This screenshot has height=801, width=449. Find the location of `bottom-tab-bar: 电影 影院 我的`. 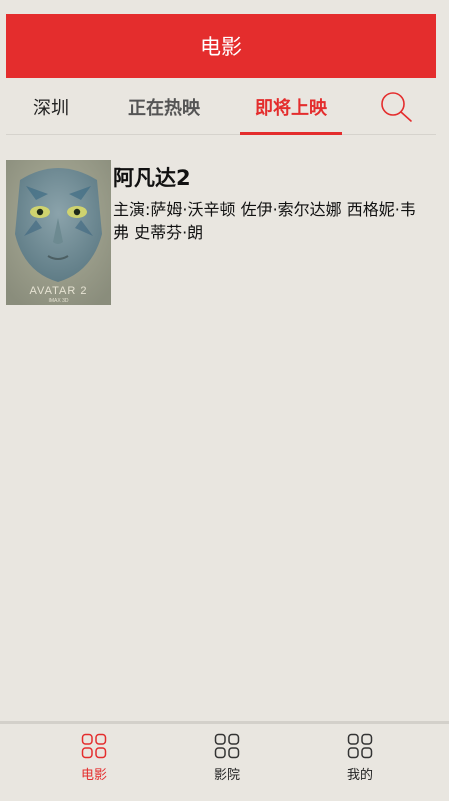

bottom-tab-bar: 电影 影院 我的 is located at coordinates (224, 759).